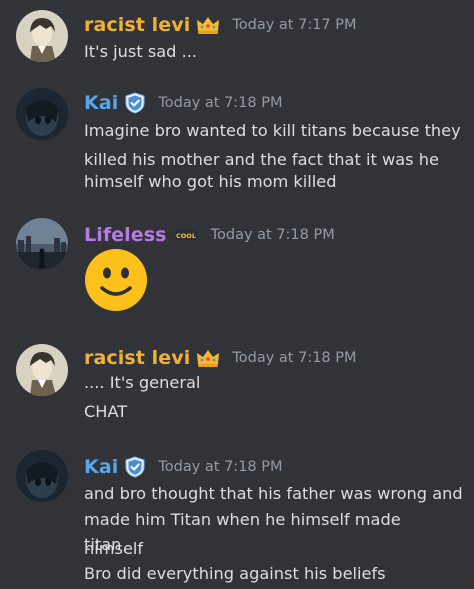  I want to click on message-text: titan, so click(103, 544).